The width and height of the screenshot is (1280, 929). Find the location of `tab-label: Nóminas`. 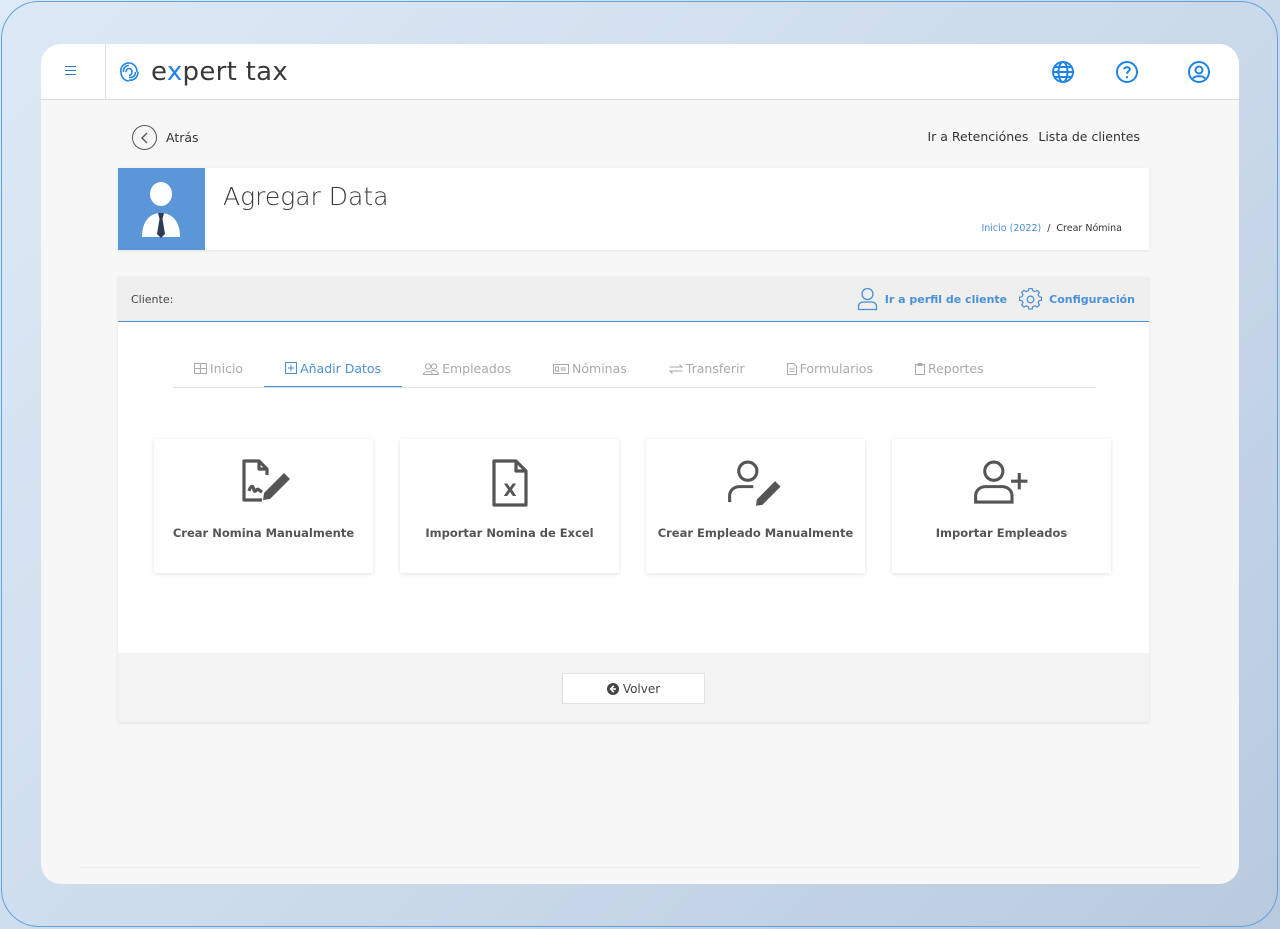

tab-label: Nóminas is located at coordinates (599, 368).